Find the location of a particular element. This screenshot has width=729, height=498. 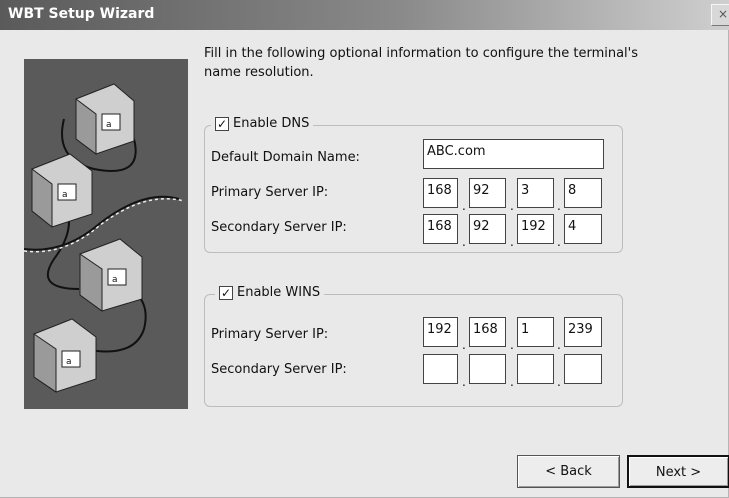

dns-primary-ip-4: 8 is located at coordinates (583, 193).